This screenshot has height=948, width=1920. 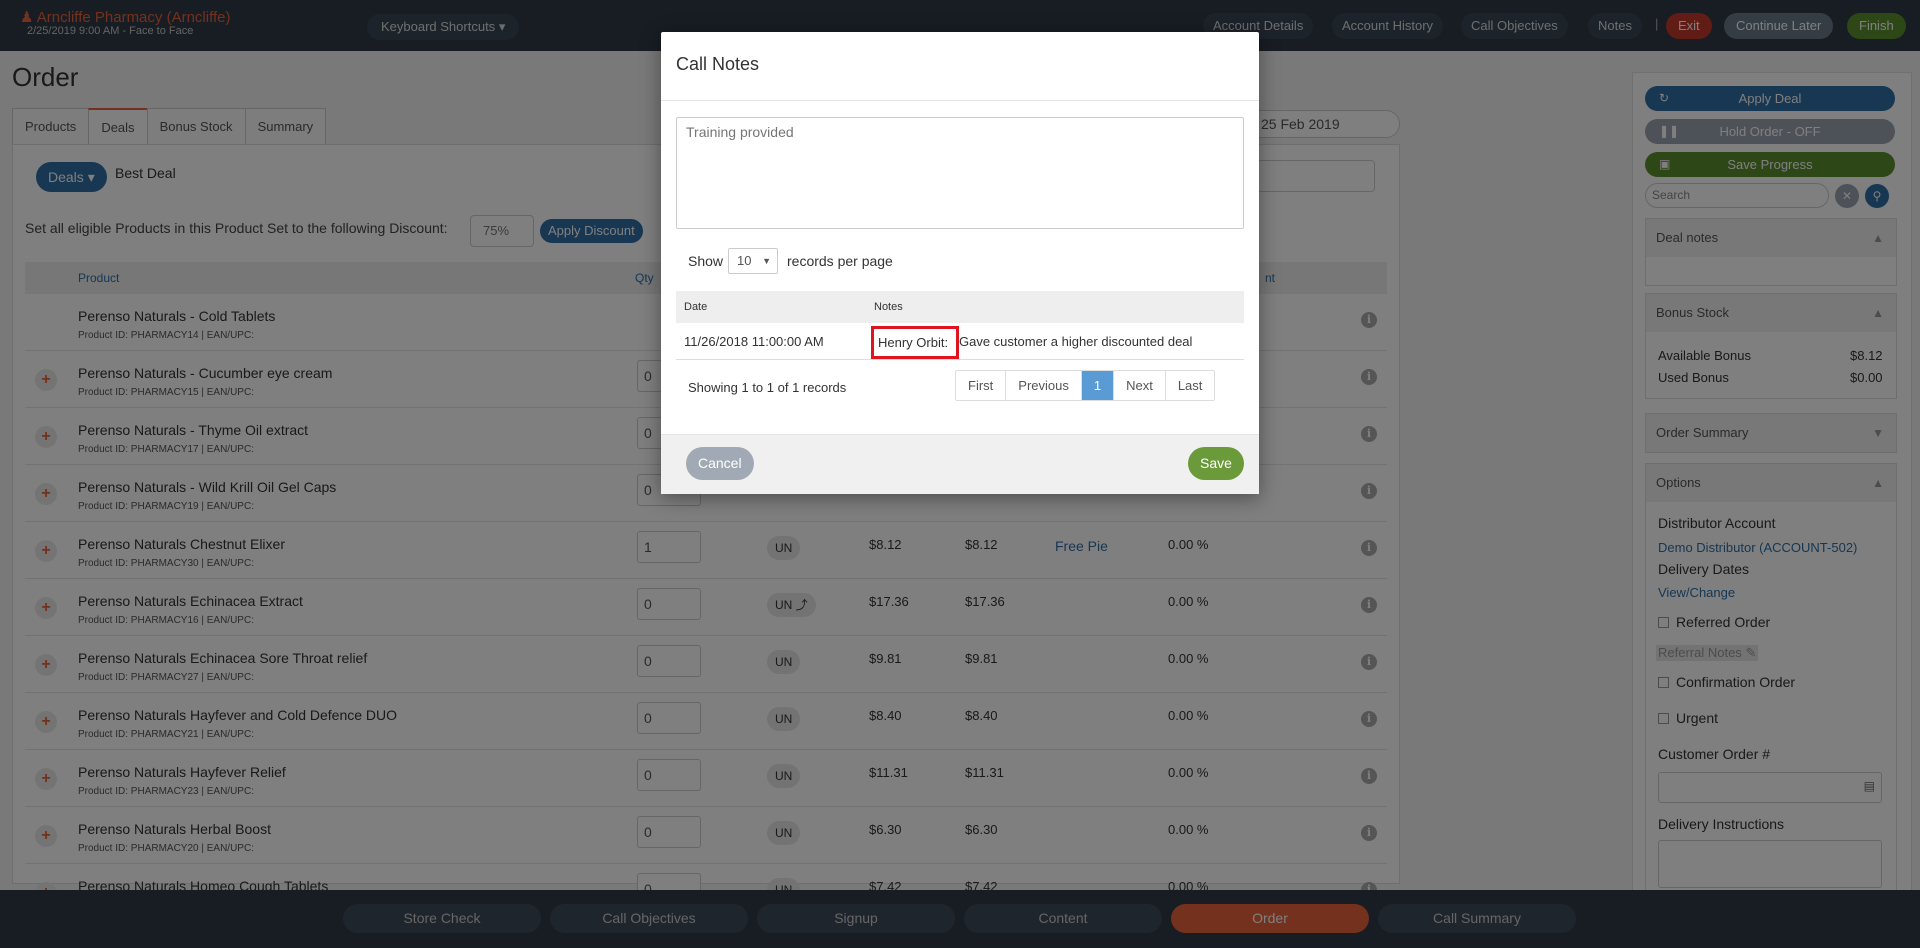 What do you see at coordinates (695, 307) in the screenshot?
I see `col-date: Date` at bounding box center [695, 307].